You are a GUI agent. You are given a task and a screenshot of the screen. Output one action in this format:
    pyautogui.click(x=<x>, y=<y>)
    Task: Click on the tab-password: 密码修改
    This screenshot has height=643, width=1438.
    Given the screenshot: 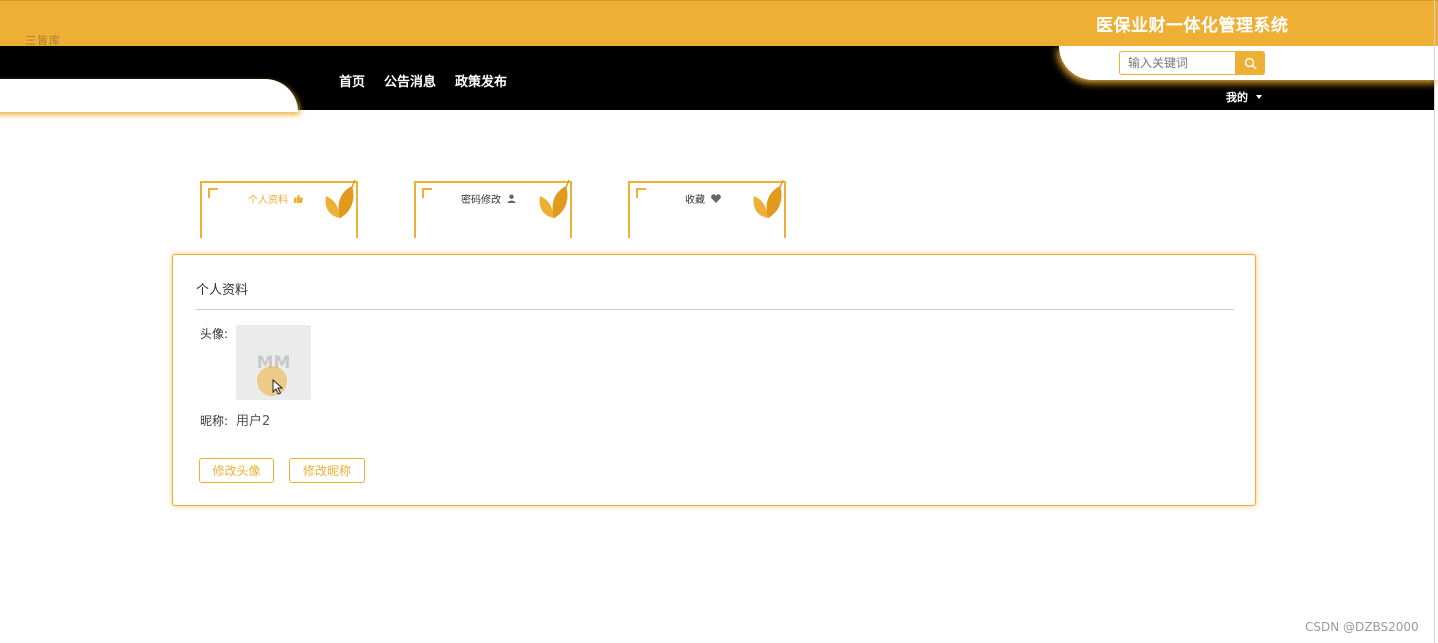 What is the action you would take?
    pyautogui.click(x=494, y=208)
    